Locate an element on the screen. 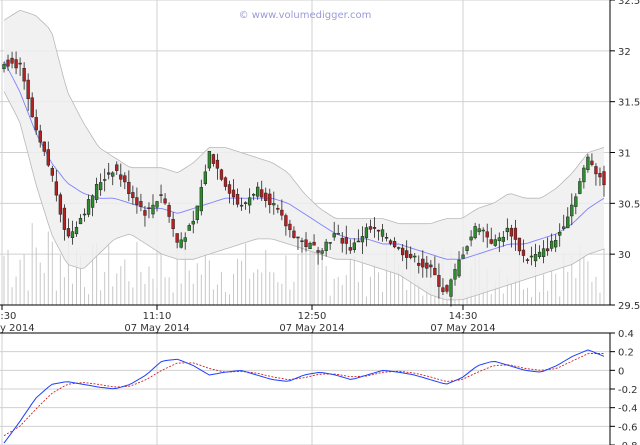  price-tick-label: 30.5 is located at coordinates (629, 204).